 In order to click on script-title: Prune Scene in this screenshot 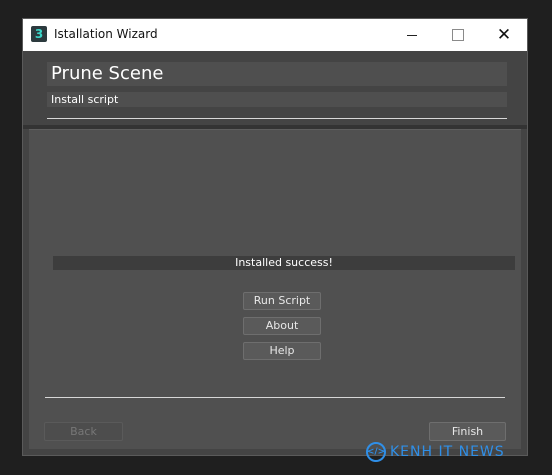, I will do `click(277, 74)`.